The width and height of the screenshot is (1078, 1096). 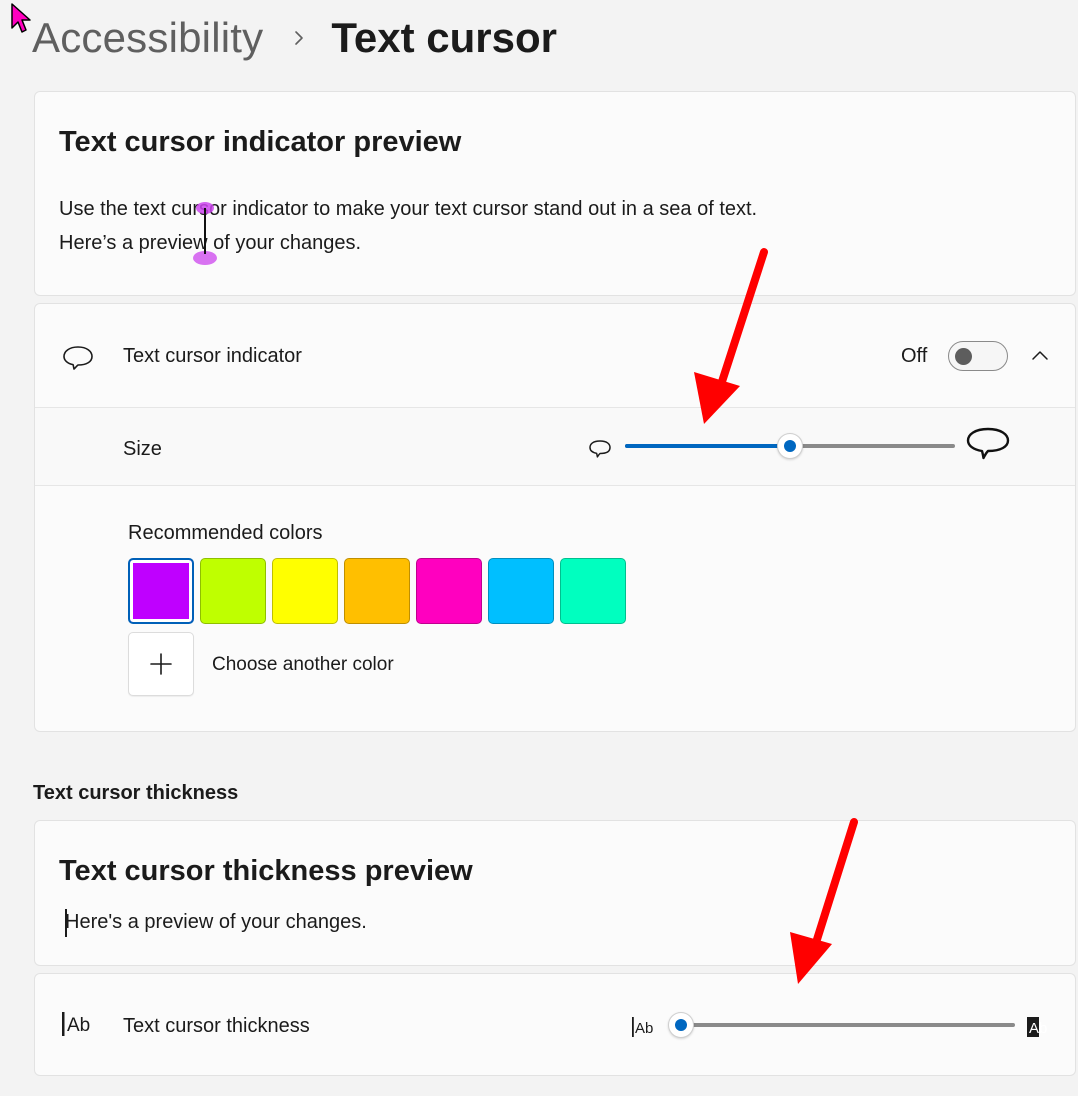 What do you see at coordinates (444, 37) in the screenshot?
I see `page-title: Text cursor` at bounding box center [444, 37].